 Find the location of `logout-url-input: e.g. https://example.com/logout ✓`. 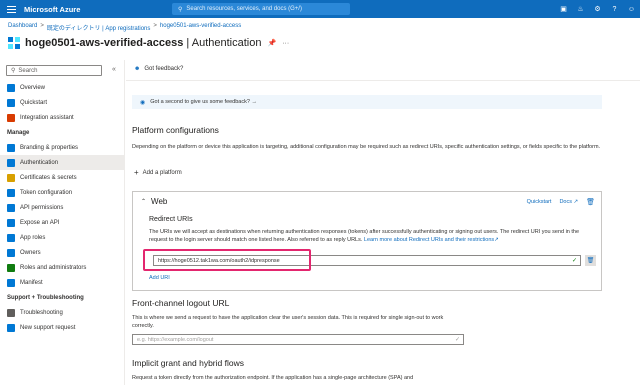

logout-url-input: e.g. https://example.com/logout ✓ is located at coordinates (298, 339).